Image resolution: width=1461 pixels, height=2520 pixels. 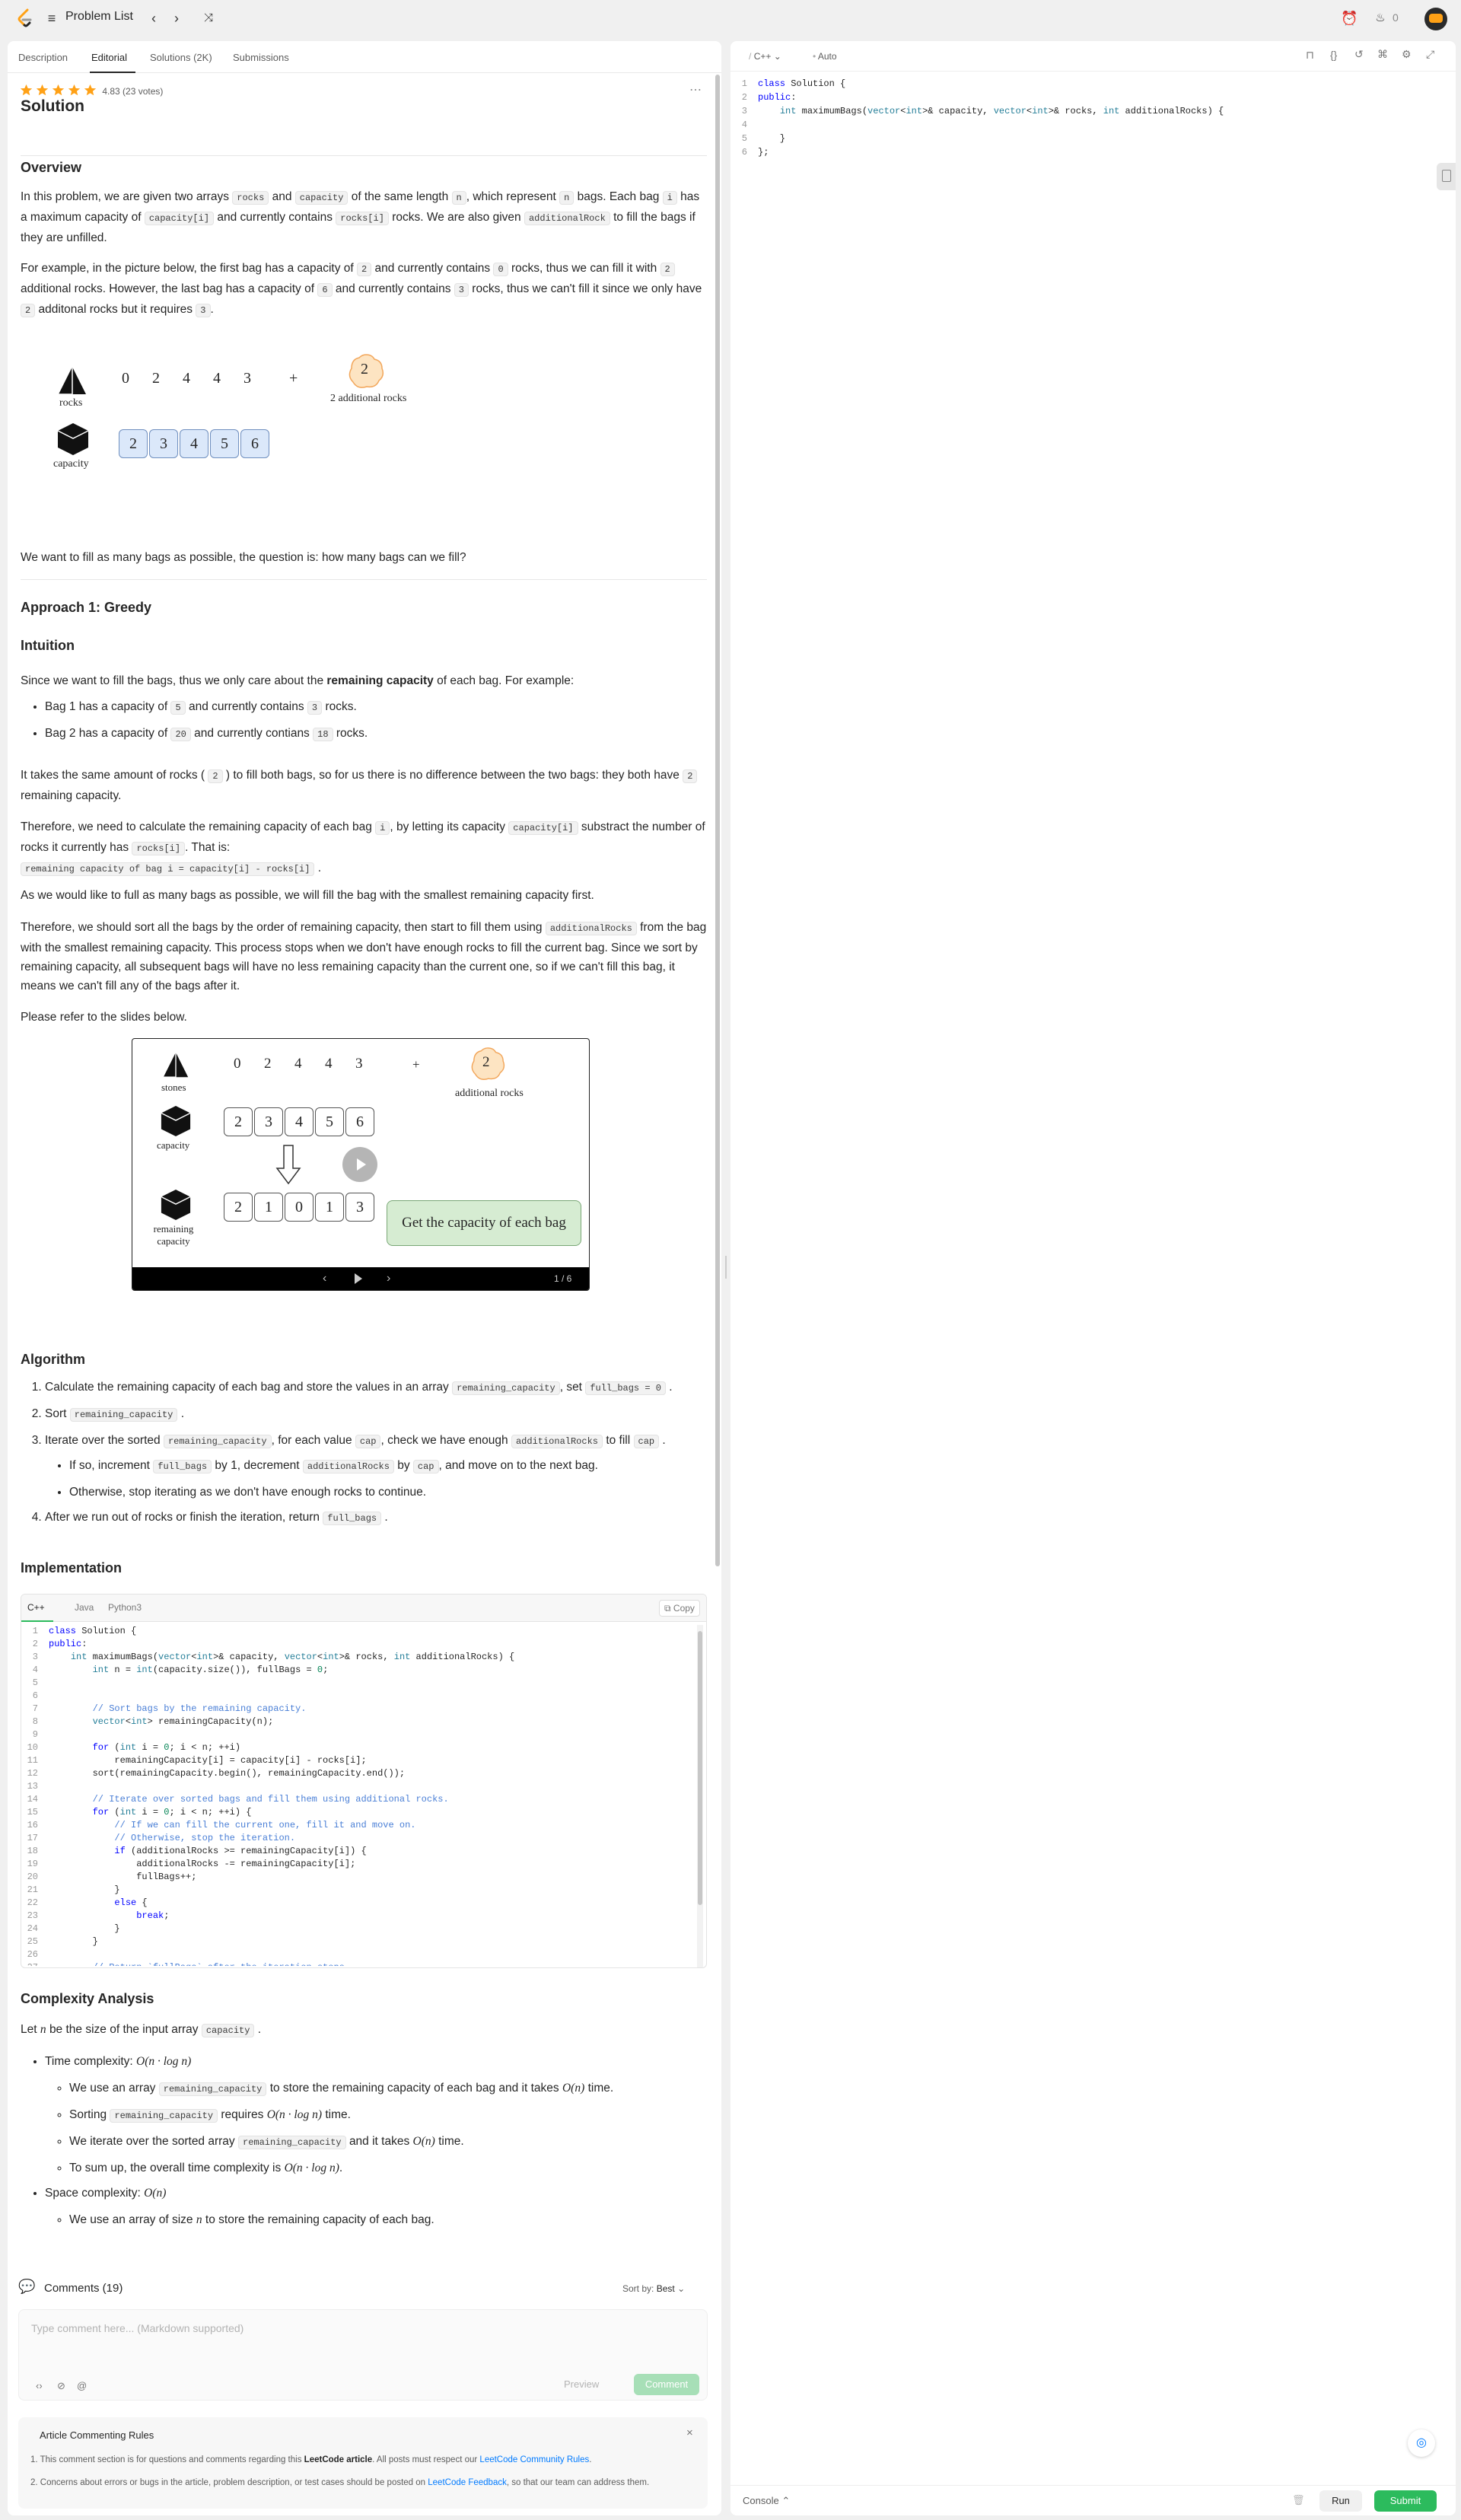 What do you see at coordinates (359, 1207) in the screenshot?
I see `remaining-box: 3` at bounding box center [359, 1207].